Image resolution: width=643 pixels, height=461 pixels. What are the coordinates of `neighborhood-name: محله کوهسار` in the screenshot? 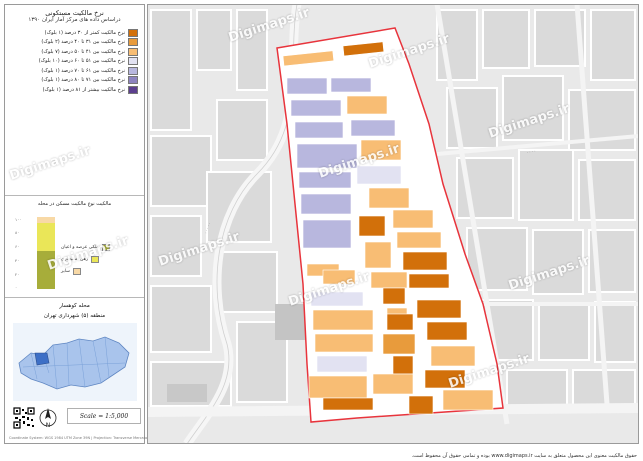 It's located at (74, 306).